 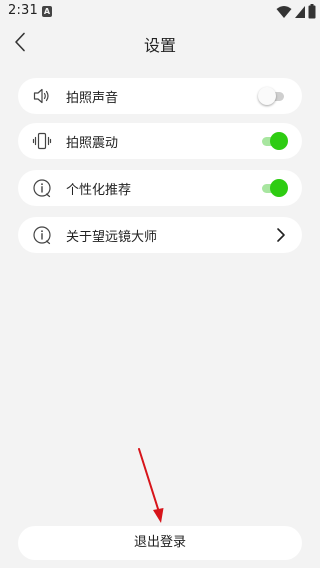 I want to click on settings-row-about: 关于望远镜大师, so click(x=160, y=235).